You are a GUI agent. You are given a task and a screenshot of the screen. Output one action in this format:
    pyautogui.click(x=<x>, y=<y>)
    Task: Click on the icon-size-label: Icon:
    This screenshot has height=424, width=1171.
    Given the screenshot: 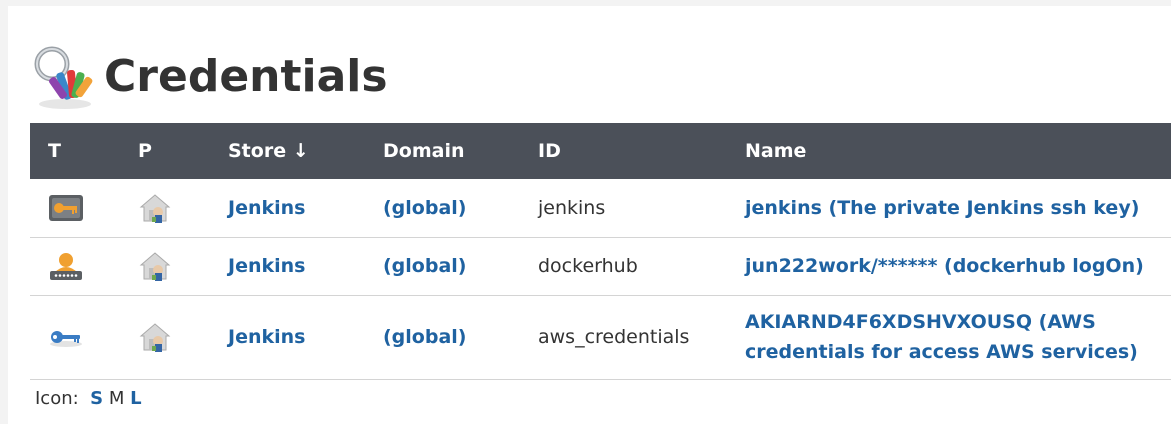 What is the action you would take?
    pyautogui.click(x=57, y=398)
    